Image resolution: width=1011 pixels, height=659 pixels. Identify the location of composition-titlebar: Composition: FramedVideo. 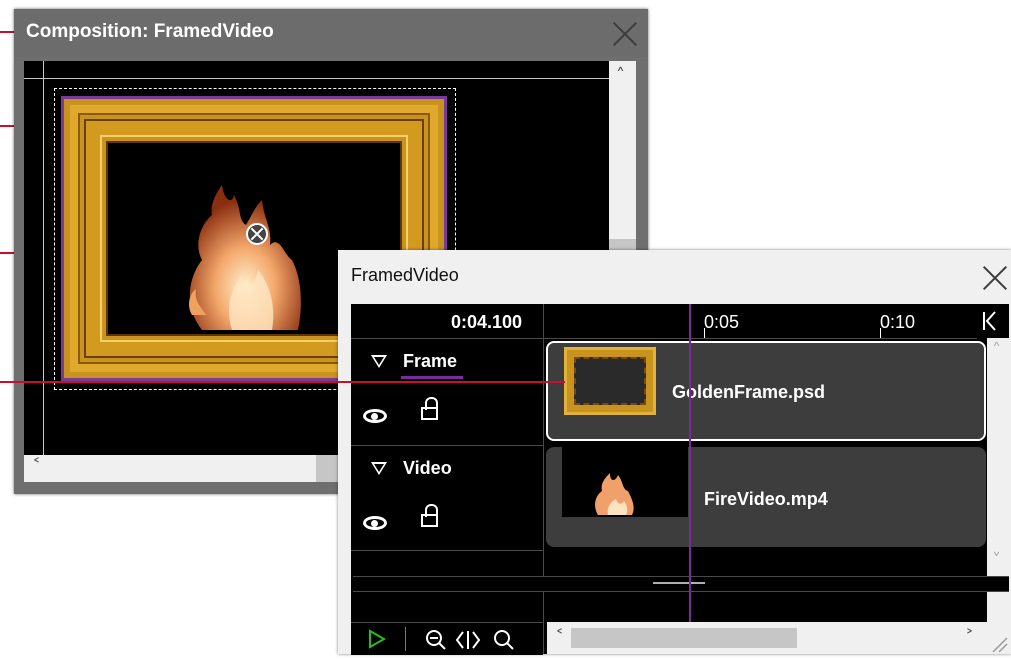
(331, 33).